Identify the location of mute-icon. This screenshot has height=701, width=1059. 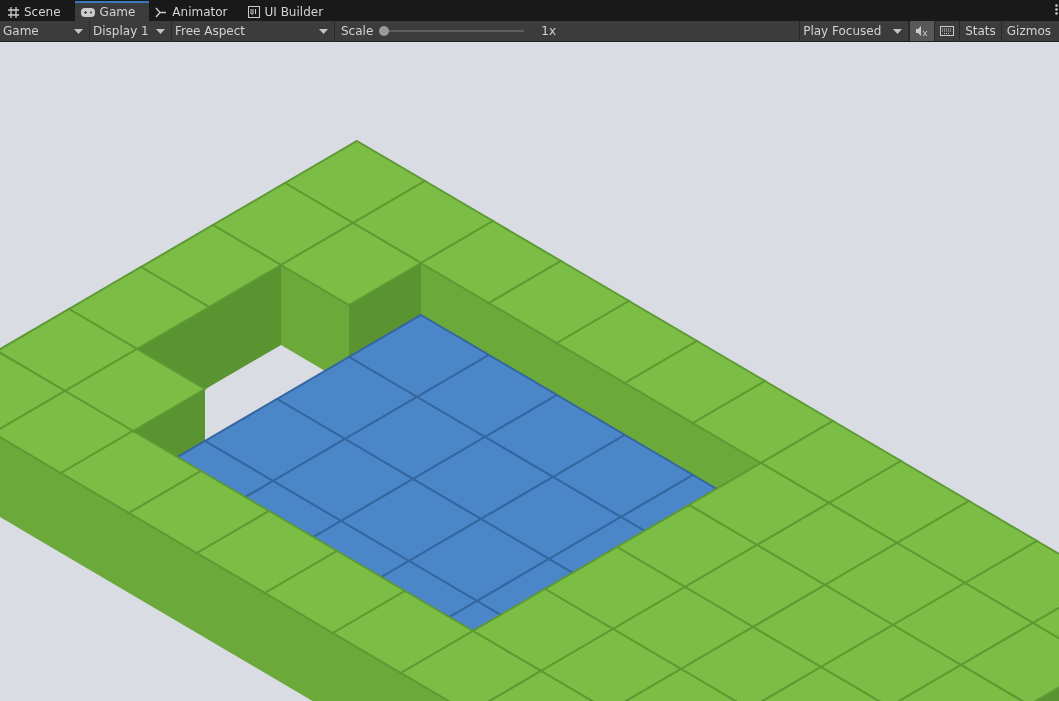
(922, 31).